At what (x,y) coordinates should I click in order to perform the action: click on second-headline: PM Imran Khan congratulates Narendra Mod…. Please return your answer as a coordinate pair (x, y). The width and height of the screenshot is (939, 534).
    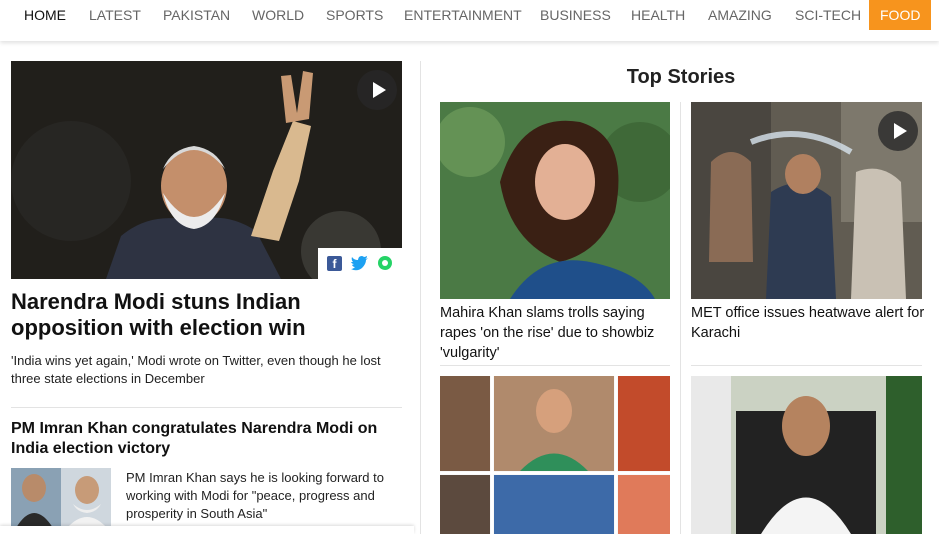
    Looking at the image, I should click on (207, 439).